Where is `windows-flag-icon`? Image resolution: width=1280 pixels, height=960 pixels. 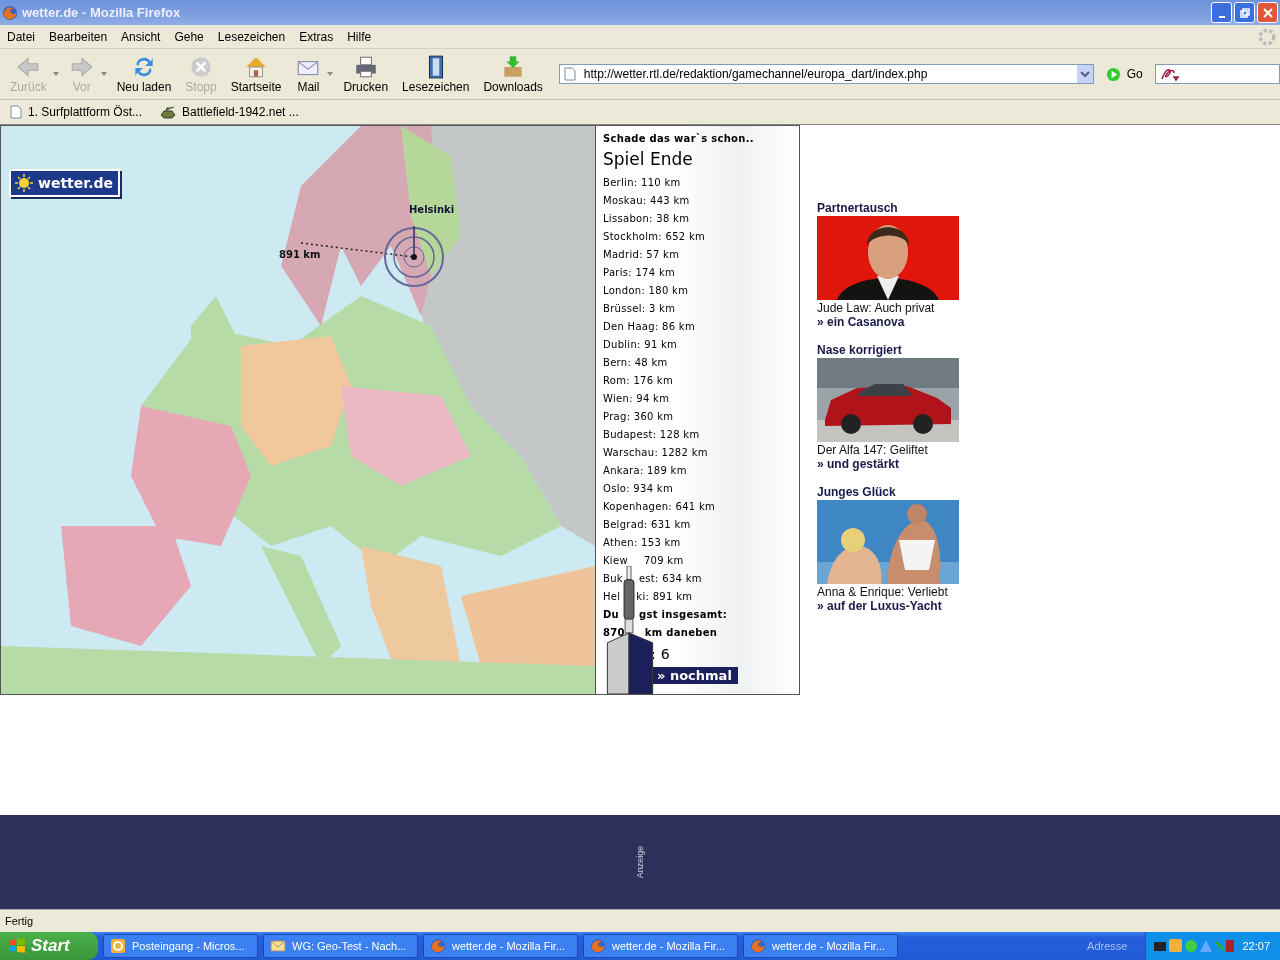 windows-flag-icon is located at coordinates (17, 946).